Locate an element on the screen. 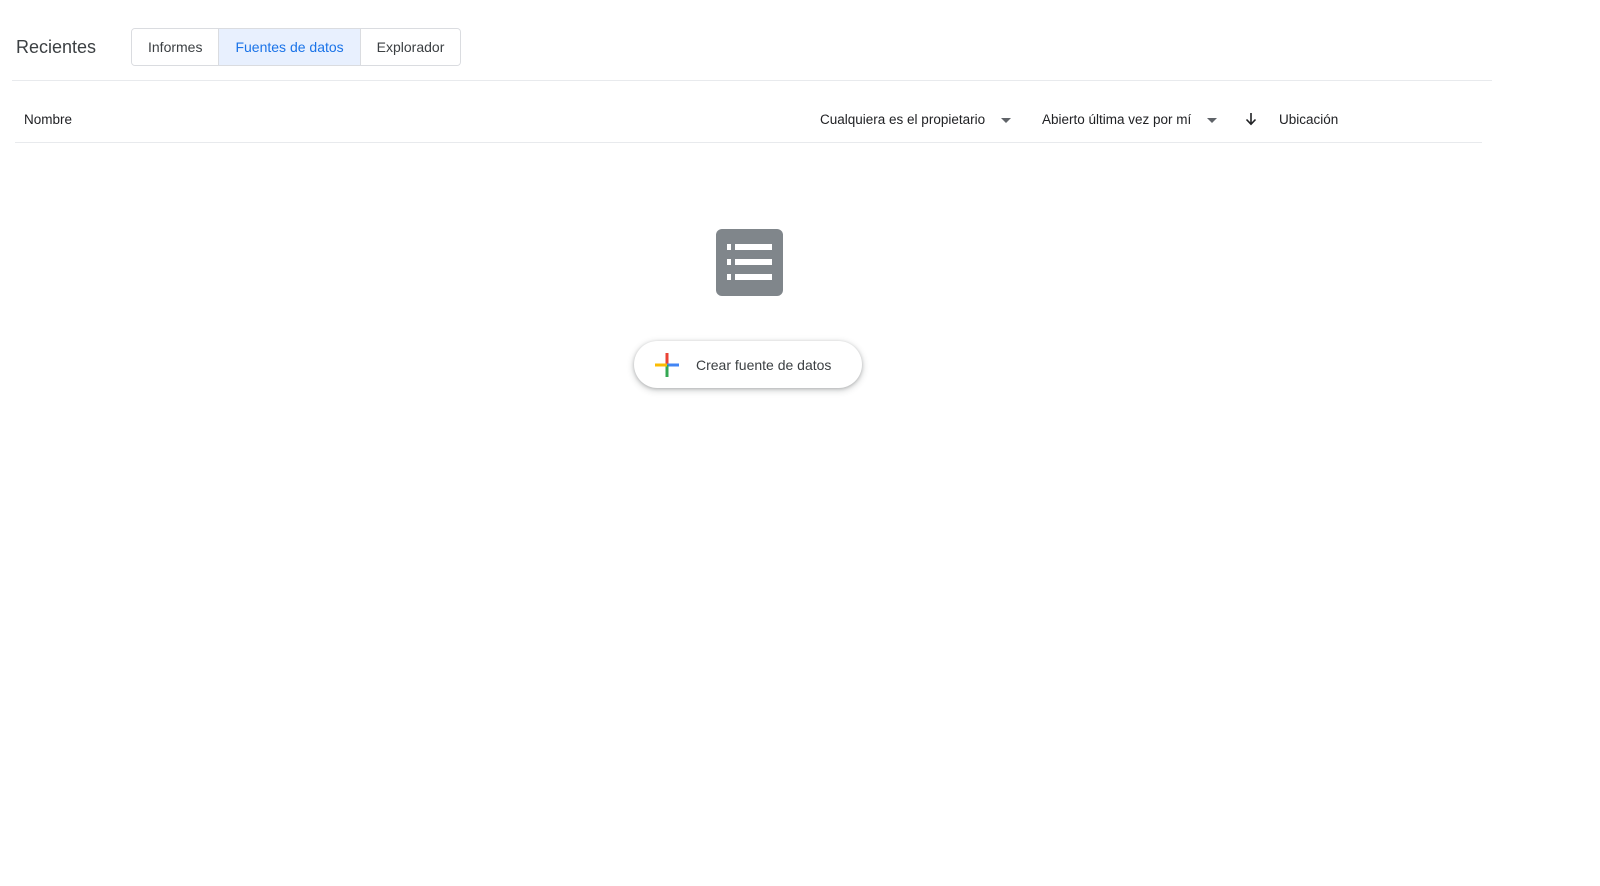 The height and width of the screenshot is (886, 1600). tab-group: Informes Fuentes de datos Explorador is located at coordinates (296, 47).